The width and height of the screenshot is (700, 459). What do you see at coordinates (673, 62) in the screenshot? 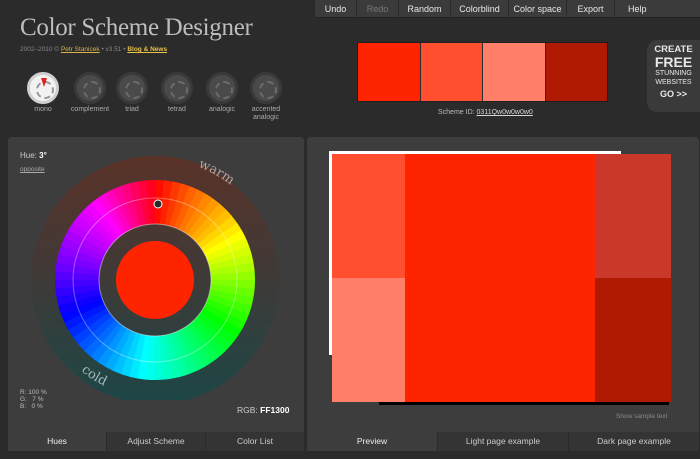
I see `promo-line: FREE` at bounding box center [673, 62].